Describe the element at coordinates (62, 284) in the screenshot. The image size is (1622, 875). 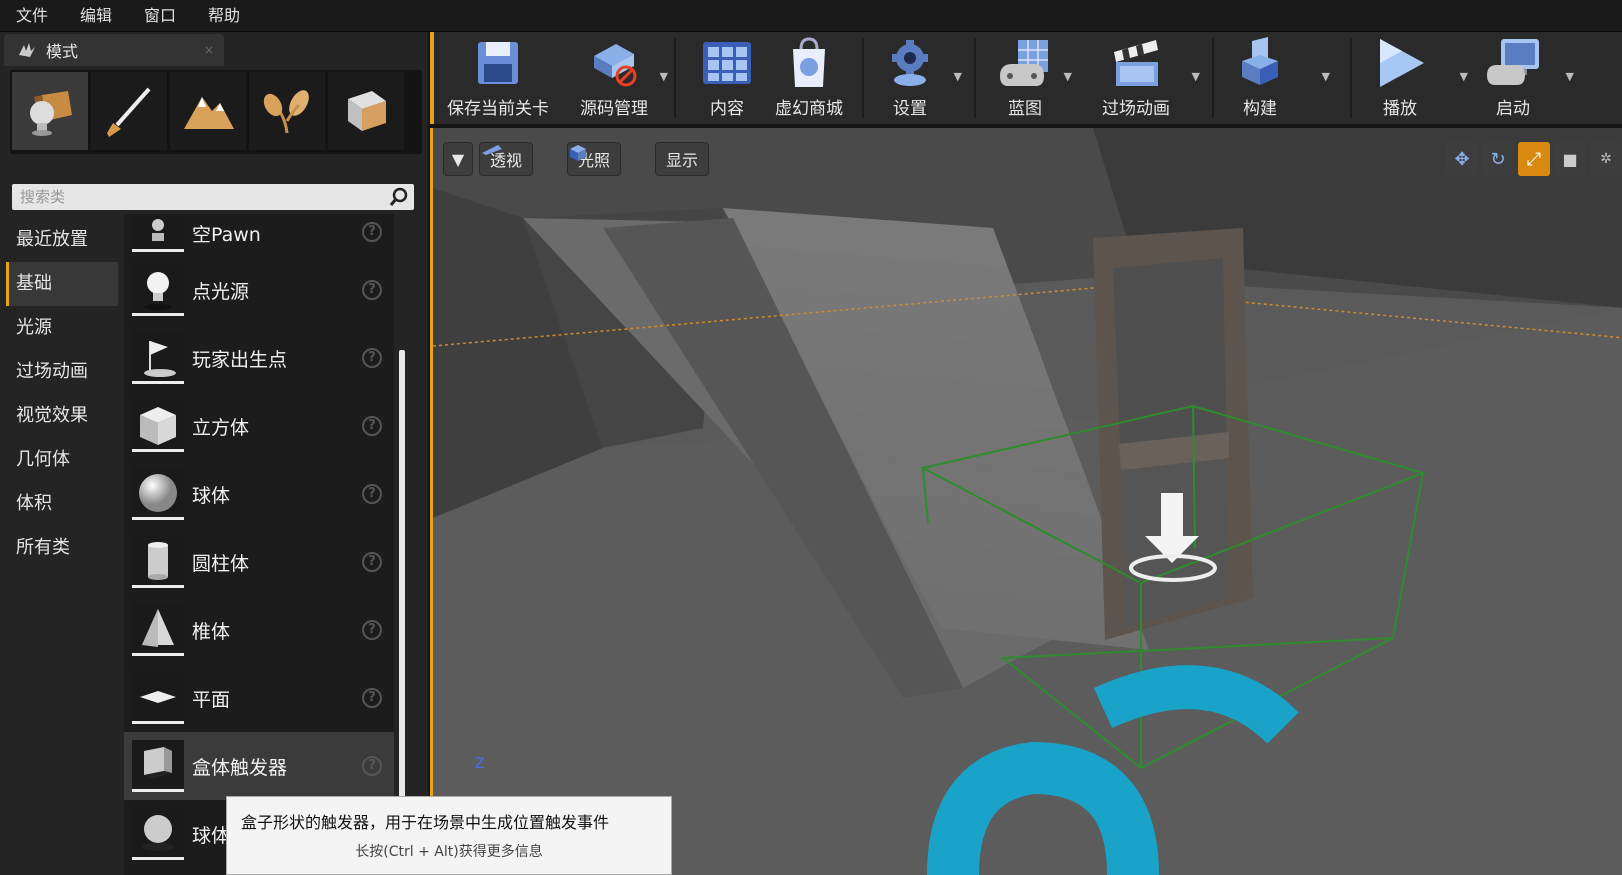
I see `category-basic: 基础` at that location.